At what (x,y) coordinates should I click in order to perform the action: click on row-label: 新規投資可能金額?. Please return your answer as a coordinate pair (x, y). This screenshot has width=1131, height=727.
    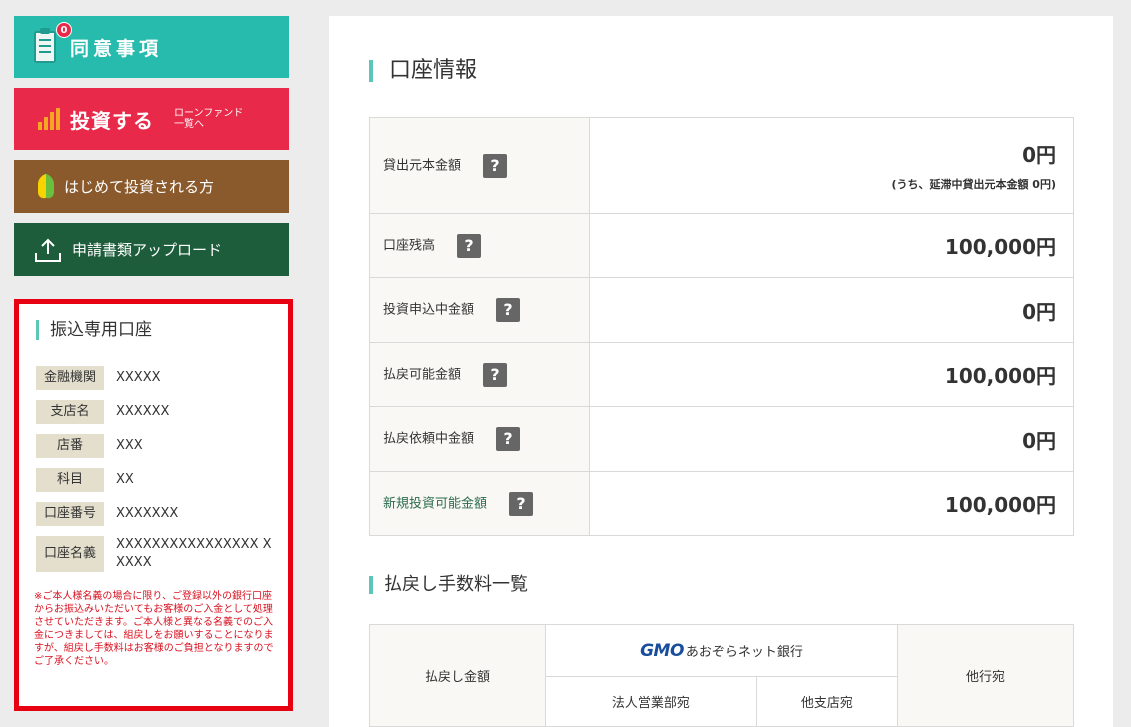
    Looking at the image, I should click on (479, 503).